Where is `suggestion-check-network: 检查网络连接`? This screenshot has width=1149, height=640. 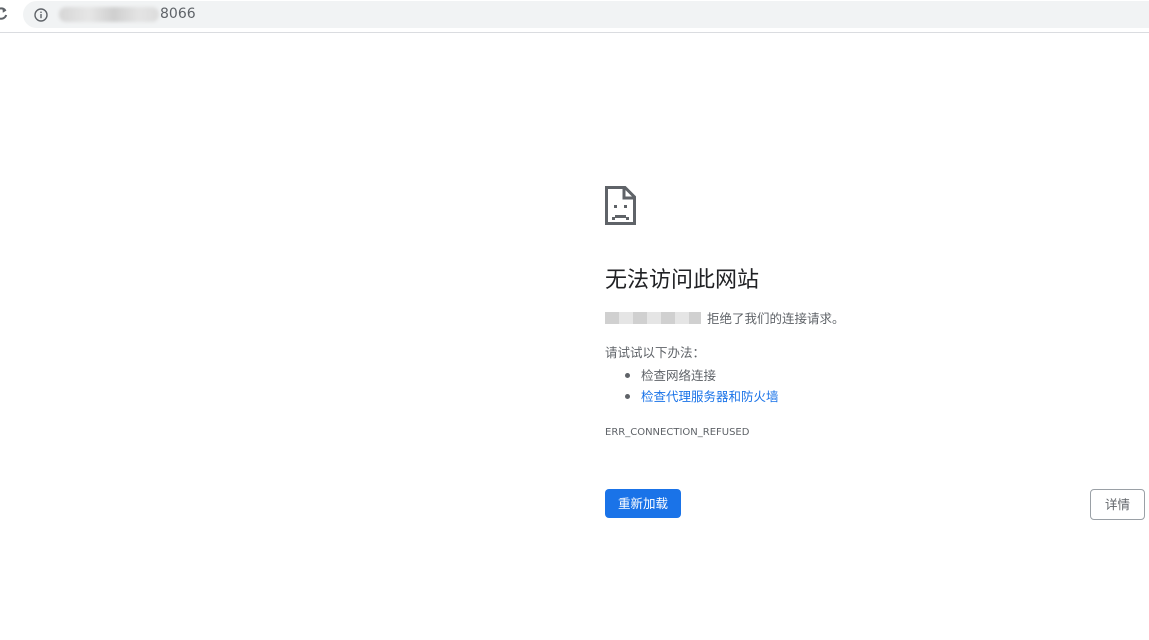
suggestion-check-network: 检查网络连接 is located at coordinates (679, 375).